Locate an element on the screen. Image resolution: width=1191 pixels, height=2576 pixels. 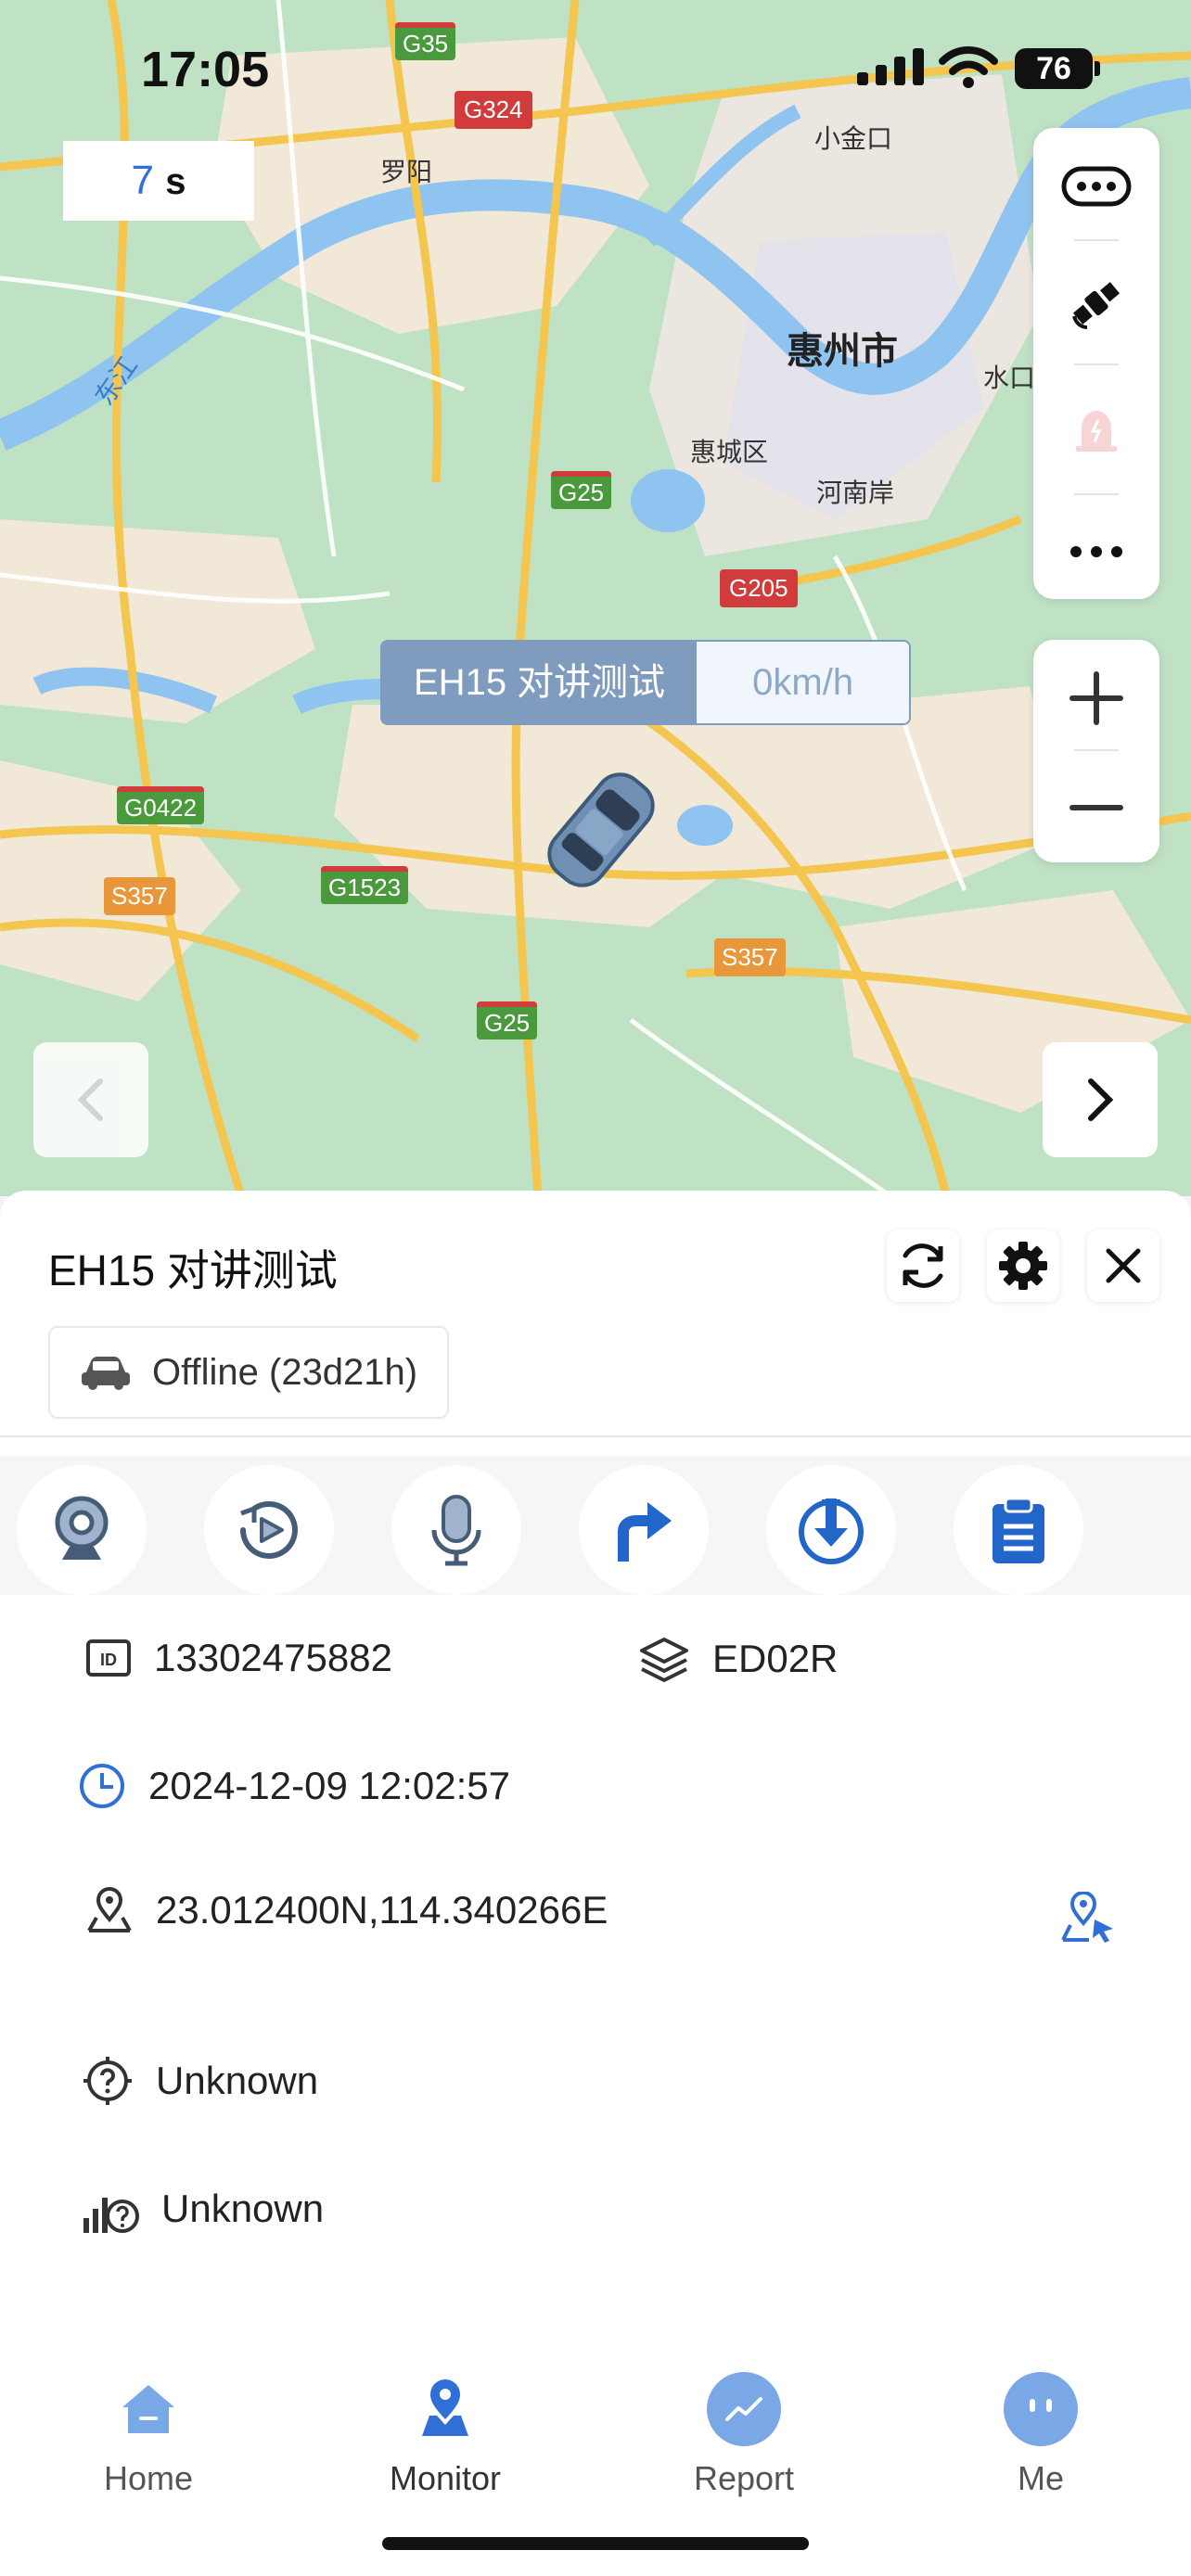
zoom-panel is located at coordinates (1096, 751).